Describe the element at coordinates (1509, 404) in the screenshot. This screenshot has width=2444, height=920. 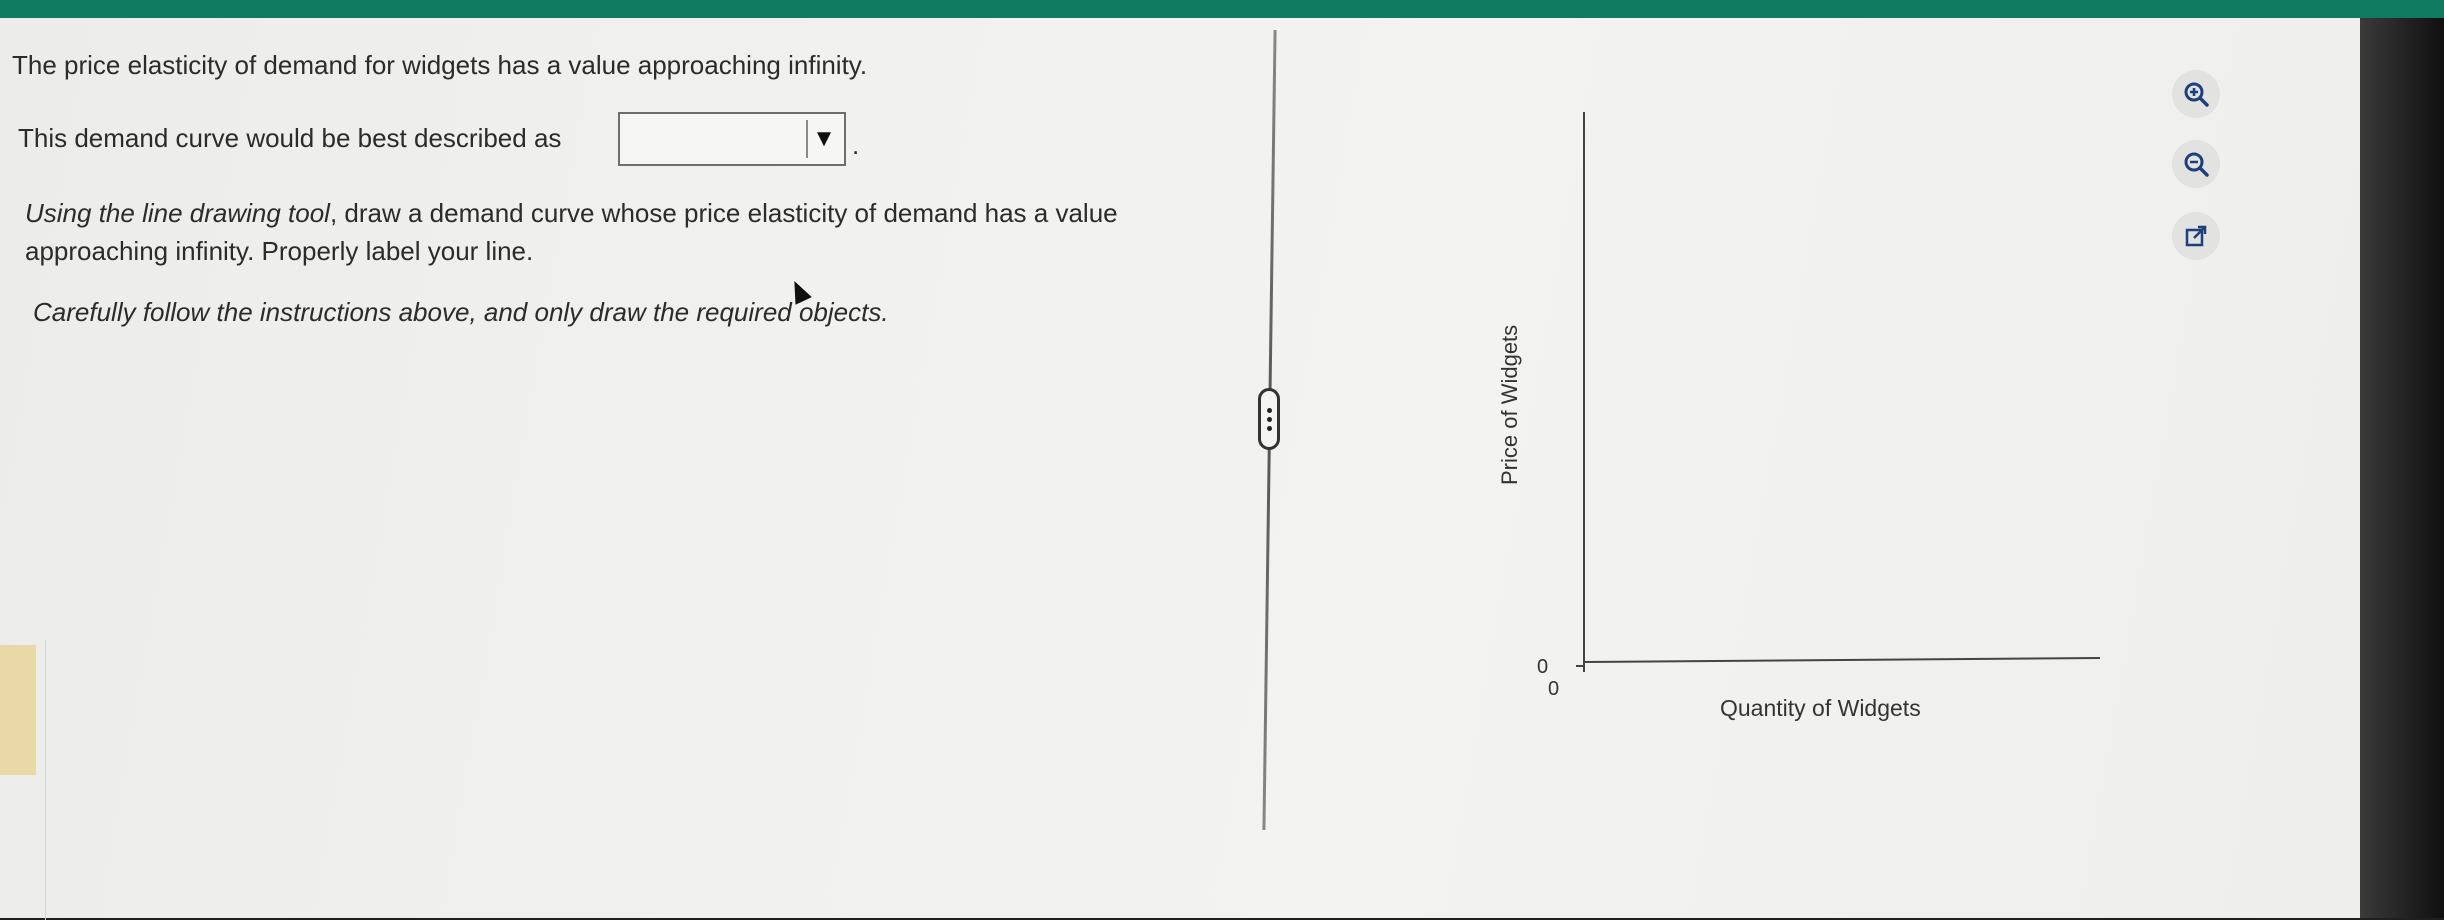
I see `y-axis-label: Price of Widgets` at that location.